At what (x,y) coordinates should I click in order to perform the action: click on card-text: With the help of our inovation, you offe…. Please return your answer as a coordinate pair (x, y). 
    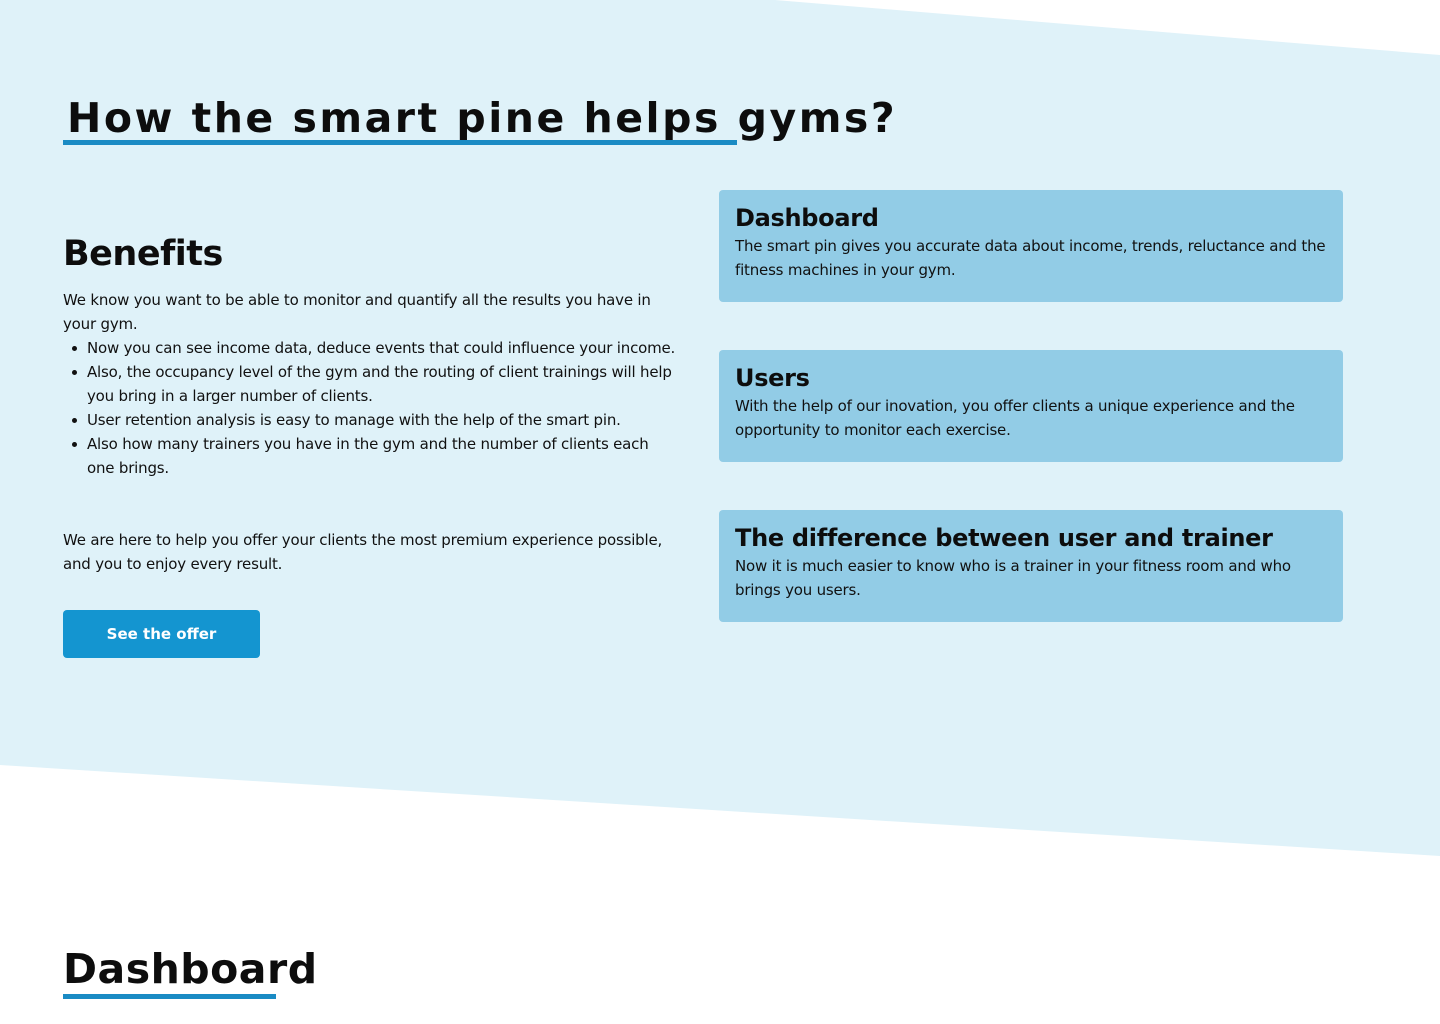
    Looking at the image, I should click on (1015, 418).